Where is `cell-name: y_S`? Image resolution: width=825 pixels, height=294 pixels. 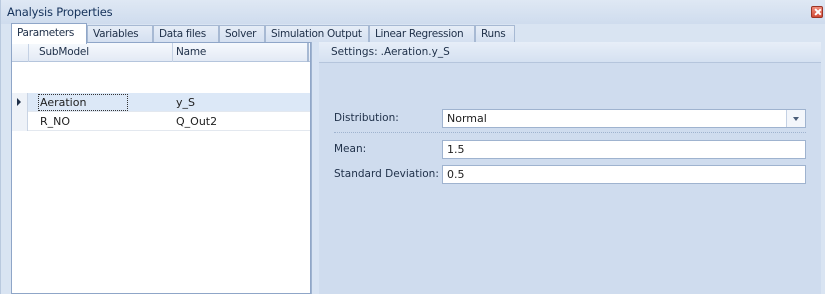
cell-name: y_S is located at coordinates (185, 102).